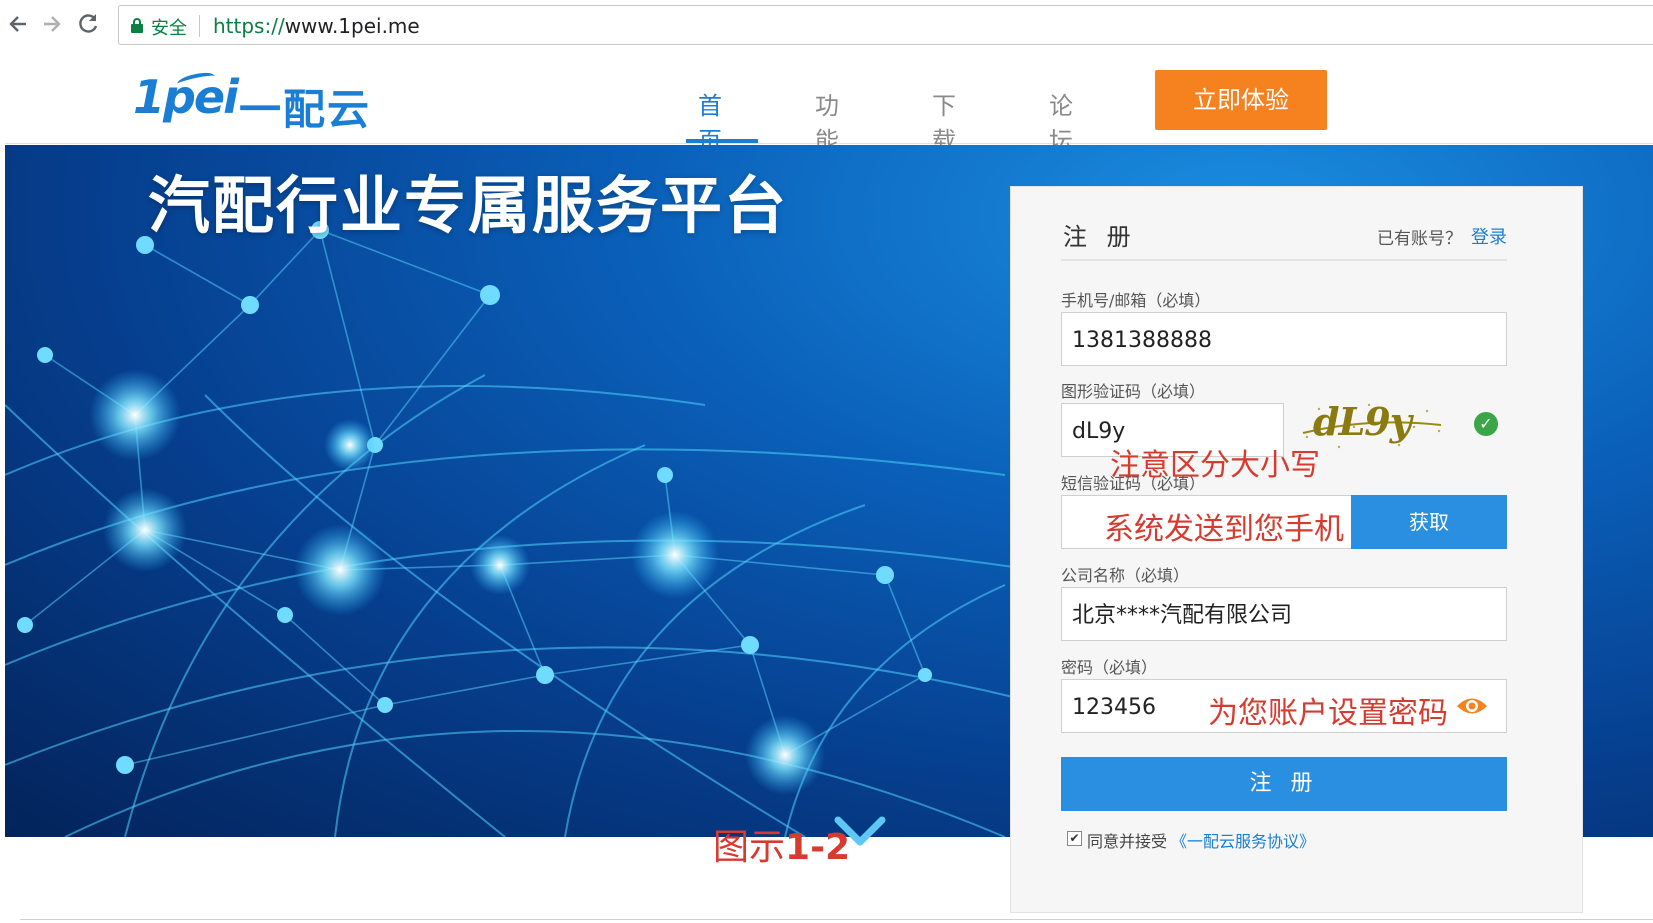 This screenshot has height=923, width=1653. Describe the element at coordinates (18, 24) in the screenshot. I see `back-arrow-icon` at that location.